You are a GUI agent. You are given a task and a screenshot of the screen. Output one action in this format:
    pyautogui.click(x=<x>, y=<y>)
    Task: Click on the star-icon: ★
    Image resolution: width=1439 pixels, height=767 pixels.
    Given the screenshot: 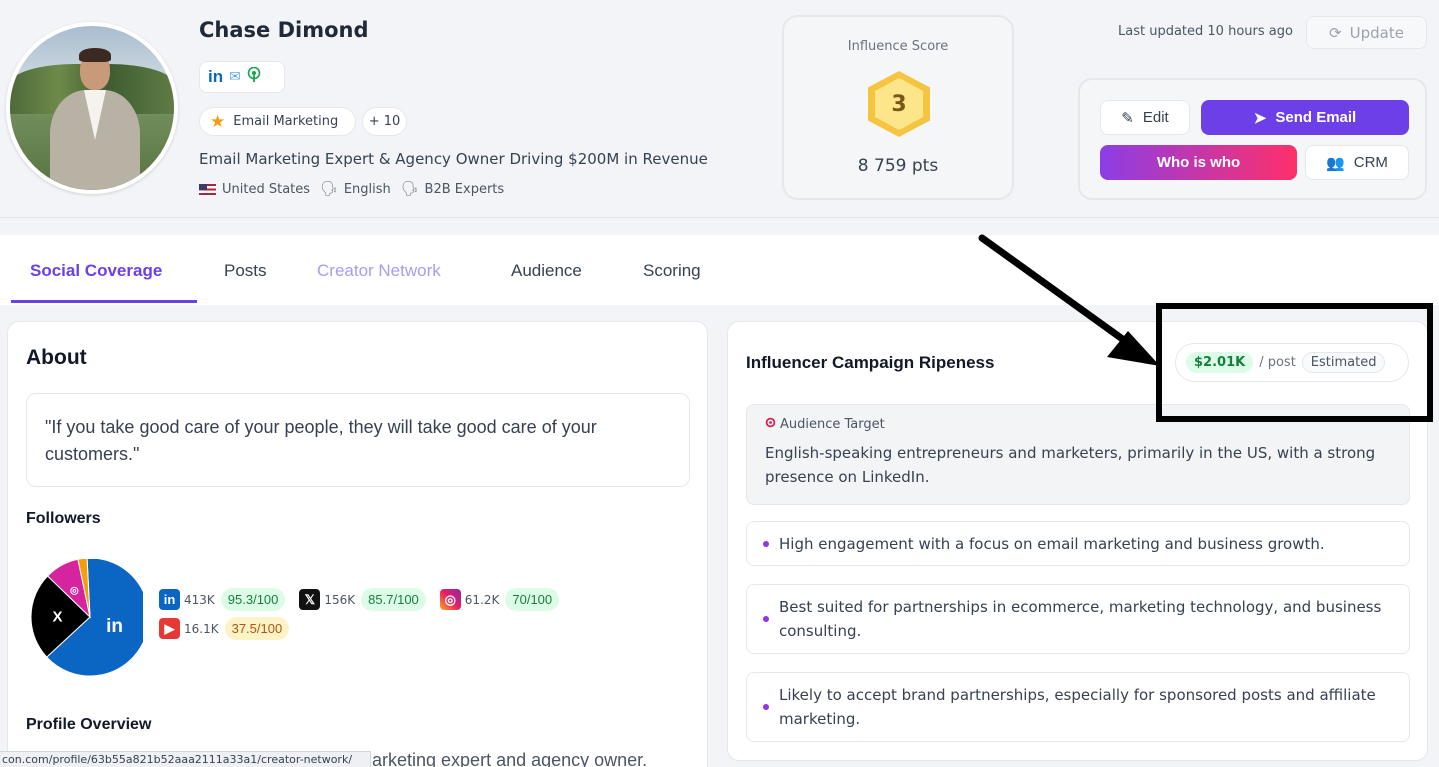 What is the action you would take?
    pyautogui.click(x=218, y=121)
    